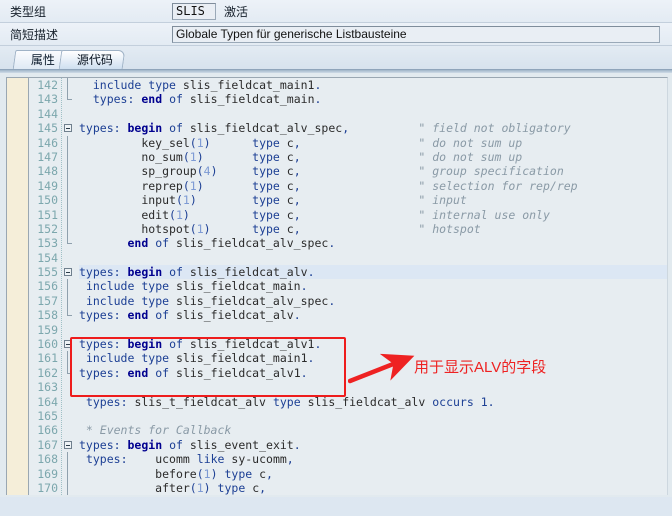 The image size is (672, 516). What do you see at coordinates (47, 185) in the screenshot?
I see `line-number: 149` at bounding box center [47, 185].